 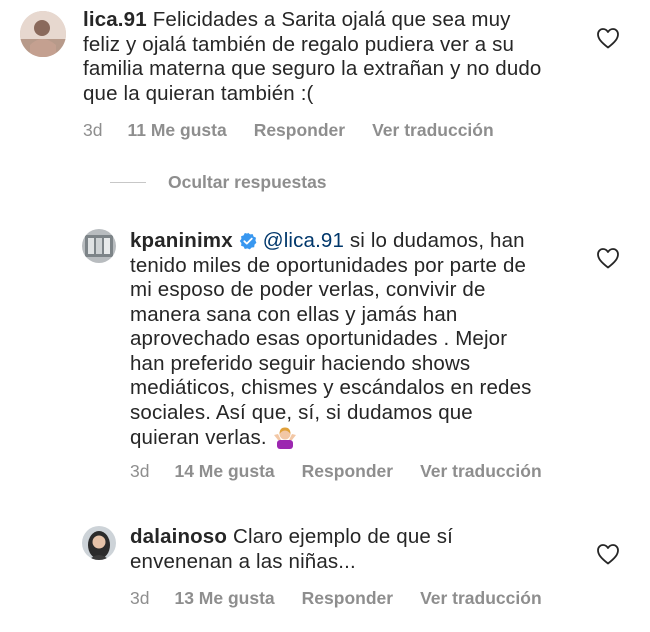 What do you see at coordinates (115, 19) in the screenshot?
I see `username: lica.91` at bounding box center [115, 19].